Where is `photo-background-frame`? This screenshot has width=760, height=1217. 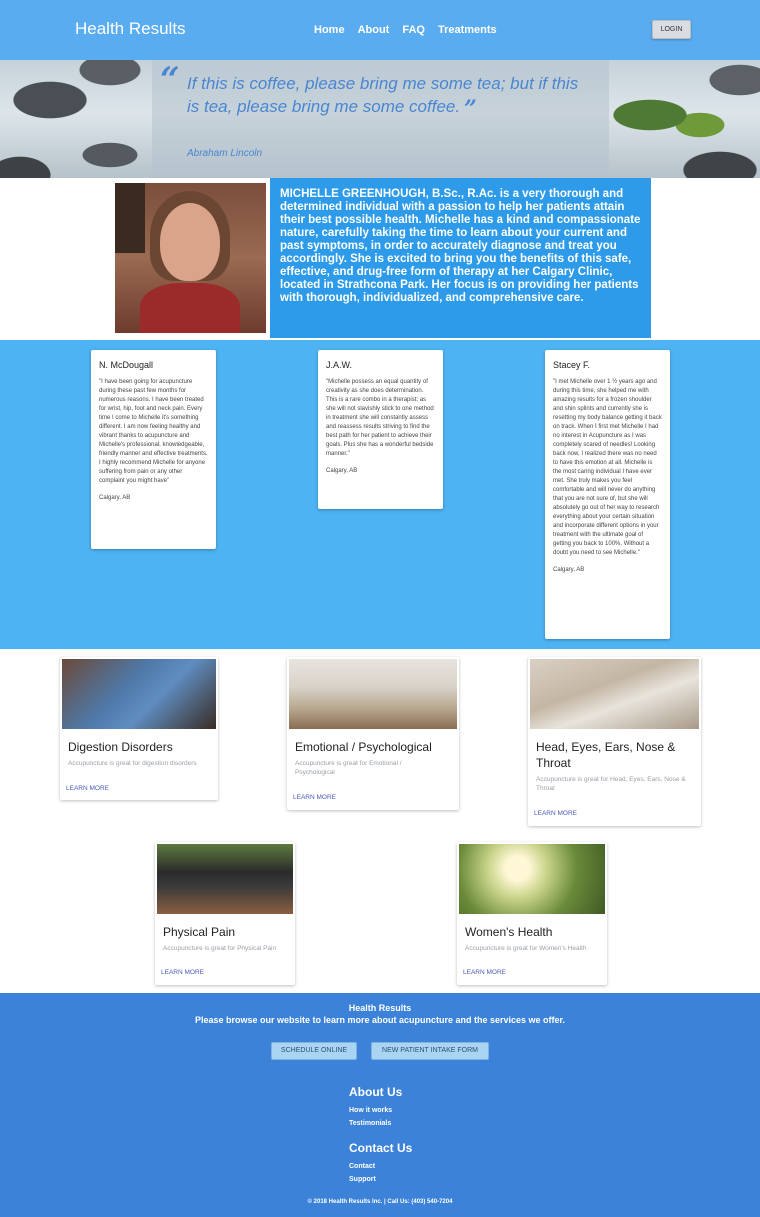
photo-background-frame is located at coordinates (130, 218).